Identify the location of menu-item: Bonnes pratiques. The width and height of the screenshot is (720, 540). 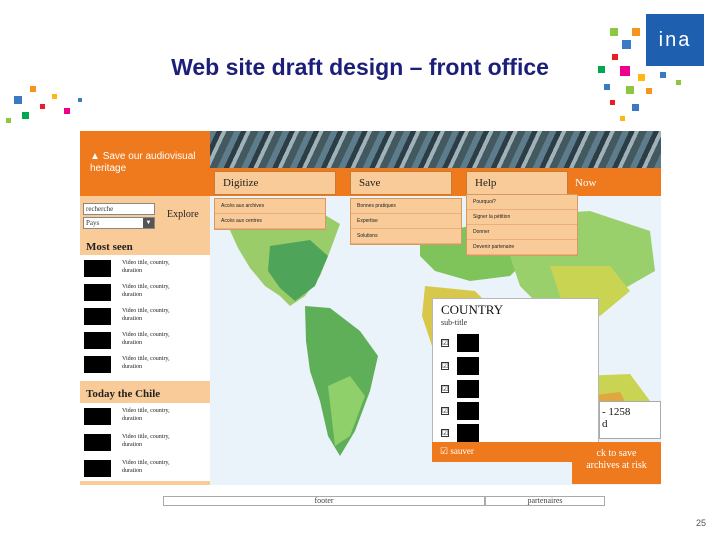
(406, 206).